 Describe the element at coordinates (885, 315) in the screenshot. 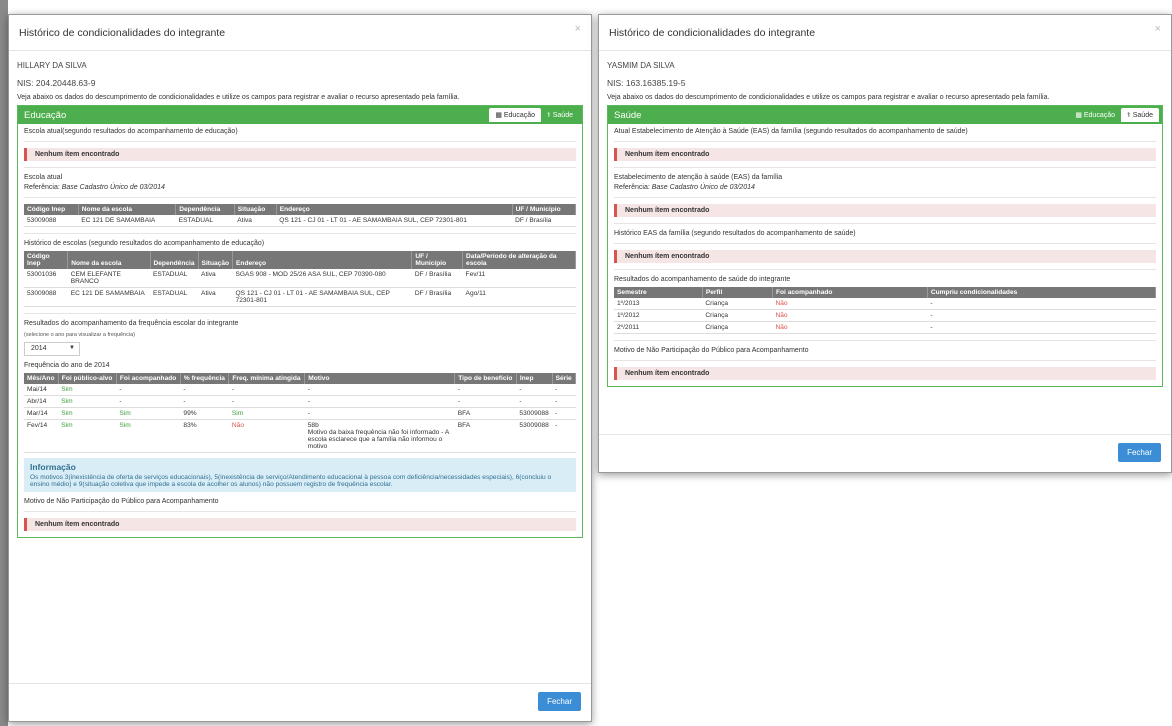

I see `table-row: 1º/2012 Criança Não -` at that location.